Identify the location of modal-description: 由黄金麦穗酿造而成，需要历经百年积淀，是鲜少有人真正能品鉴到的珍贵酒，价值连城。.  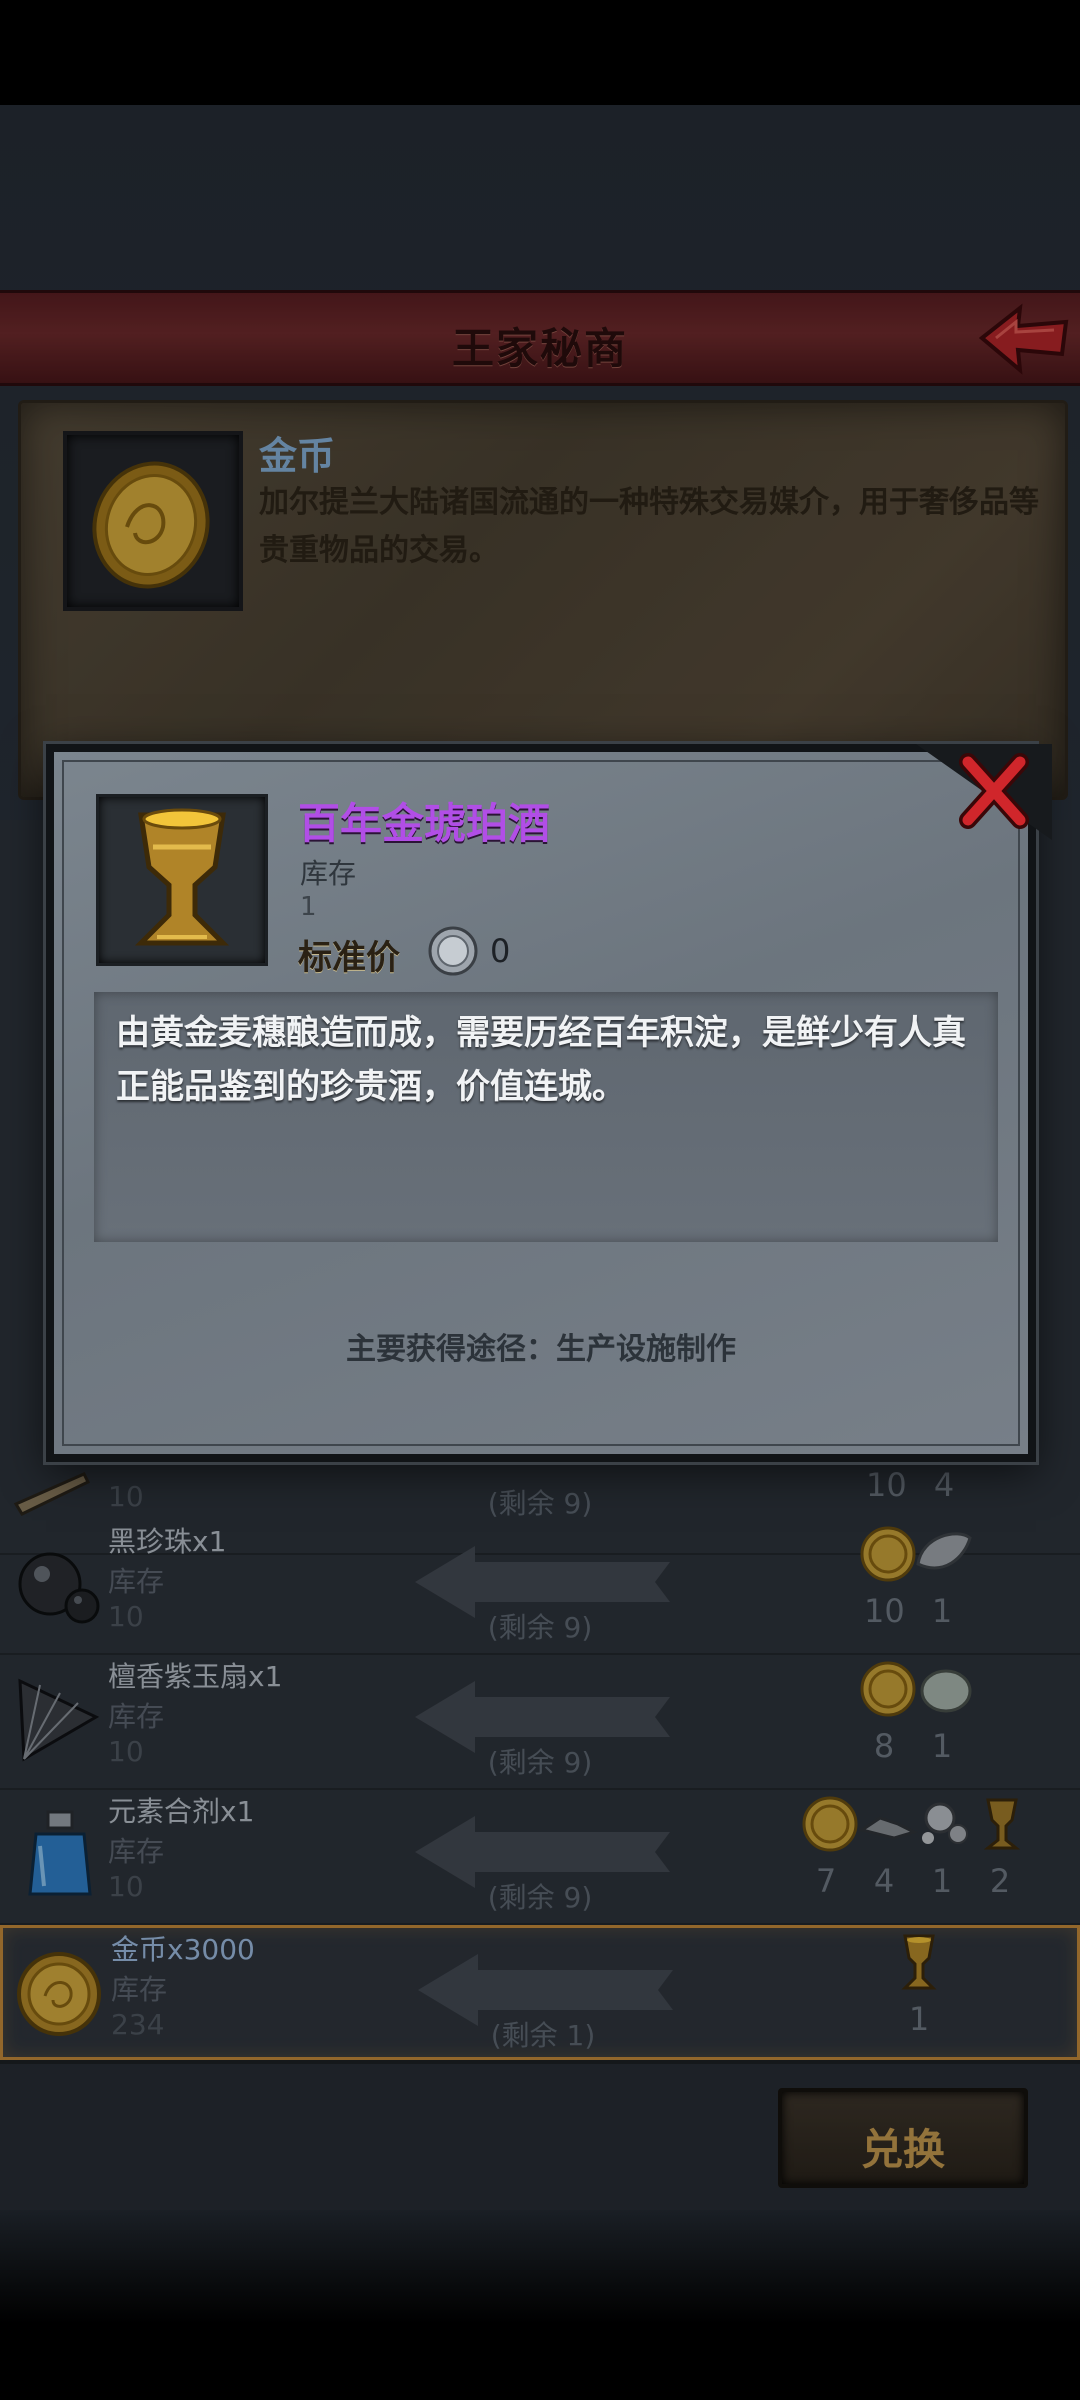
(541, 1060).